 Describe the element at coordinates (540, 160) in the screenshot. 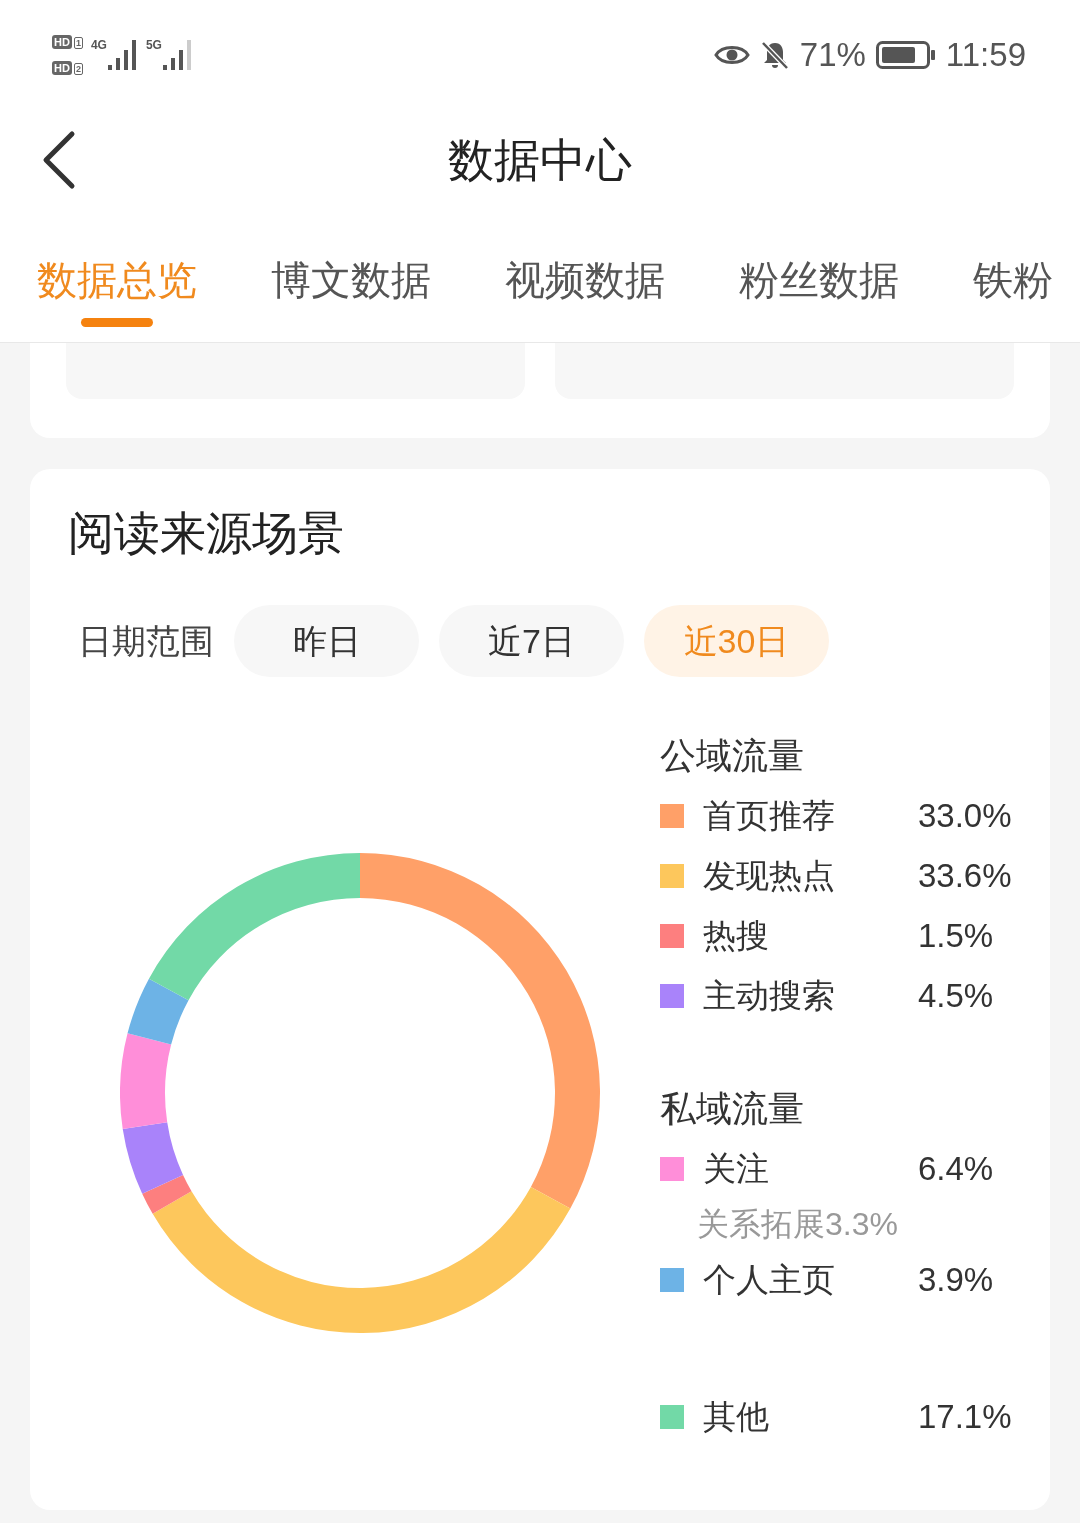

I see `page-title: 数据中心` at that location.